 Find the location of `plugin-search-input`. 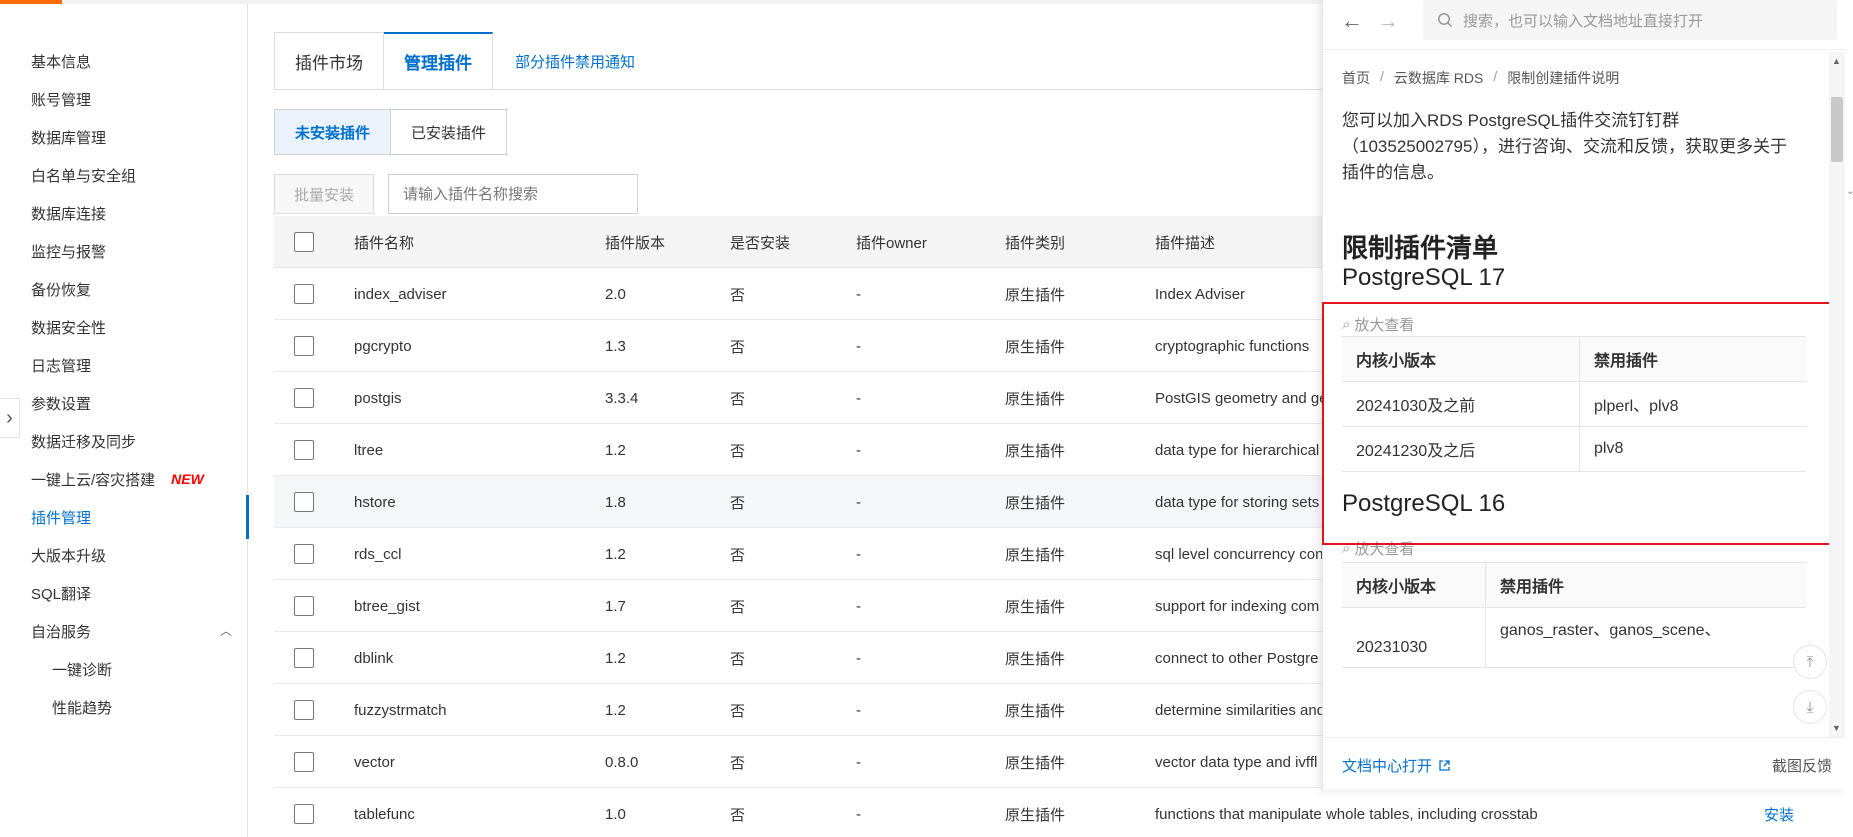

plugin-search-input is located at coordinates (513, 194).